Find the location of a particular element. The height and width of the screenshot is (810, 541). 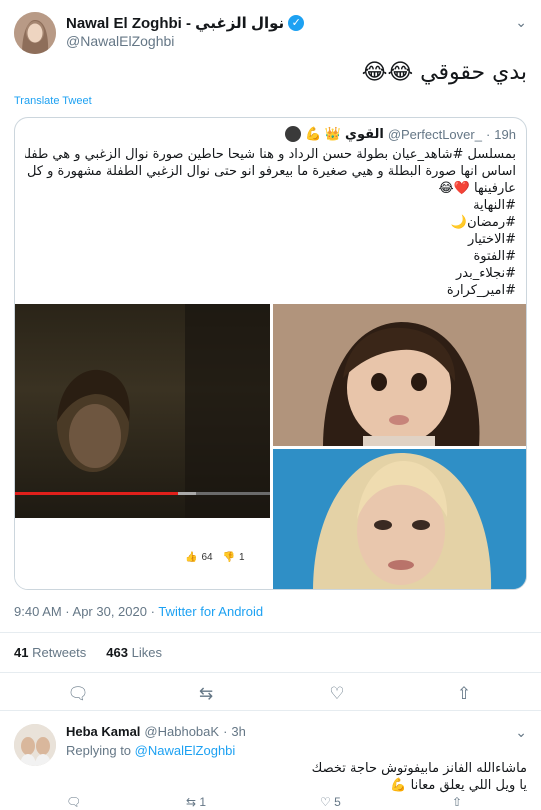

video-likes-count: 64 is located at coordinates (207, 557).